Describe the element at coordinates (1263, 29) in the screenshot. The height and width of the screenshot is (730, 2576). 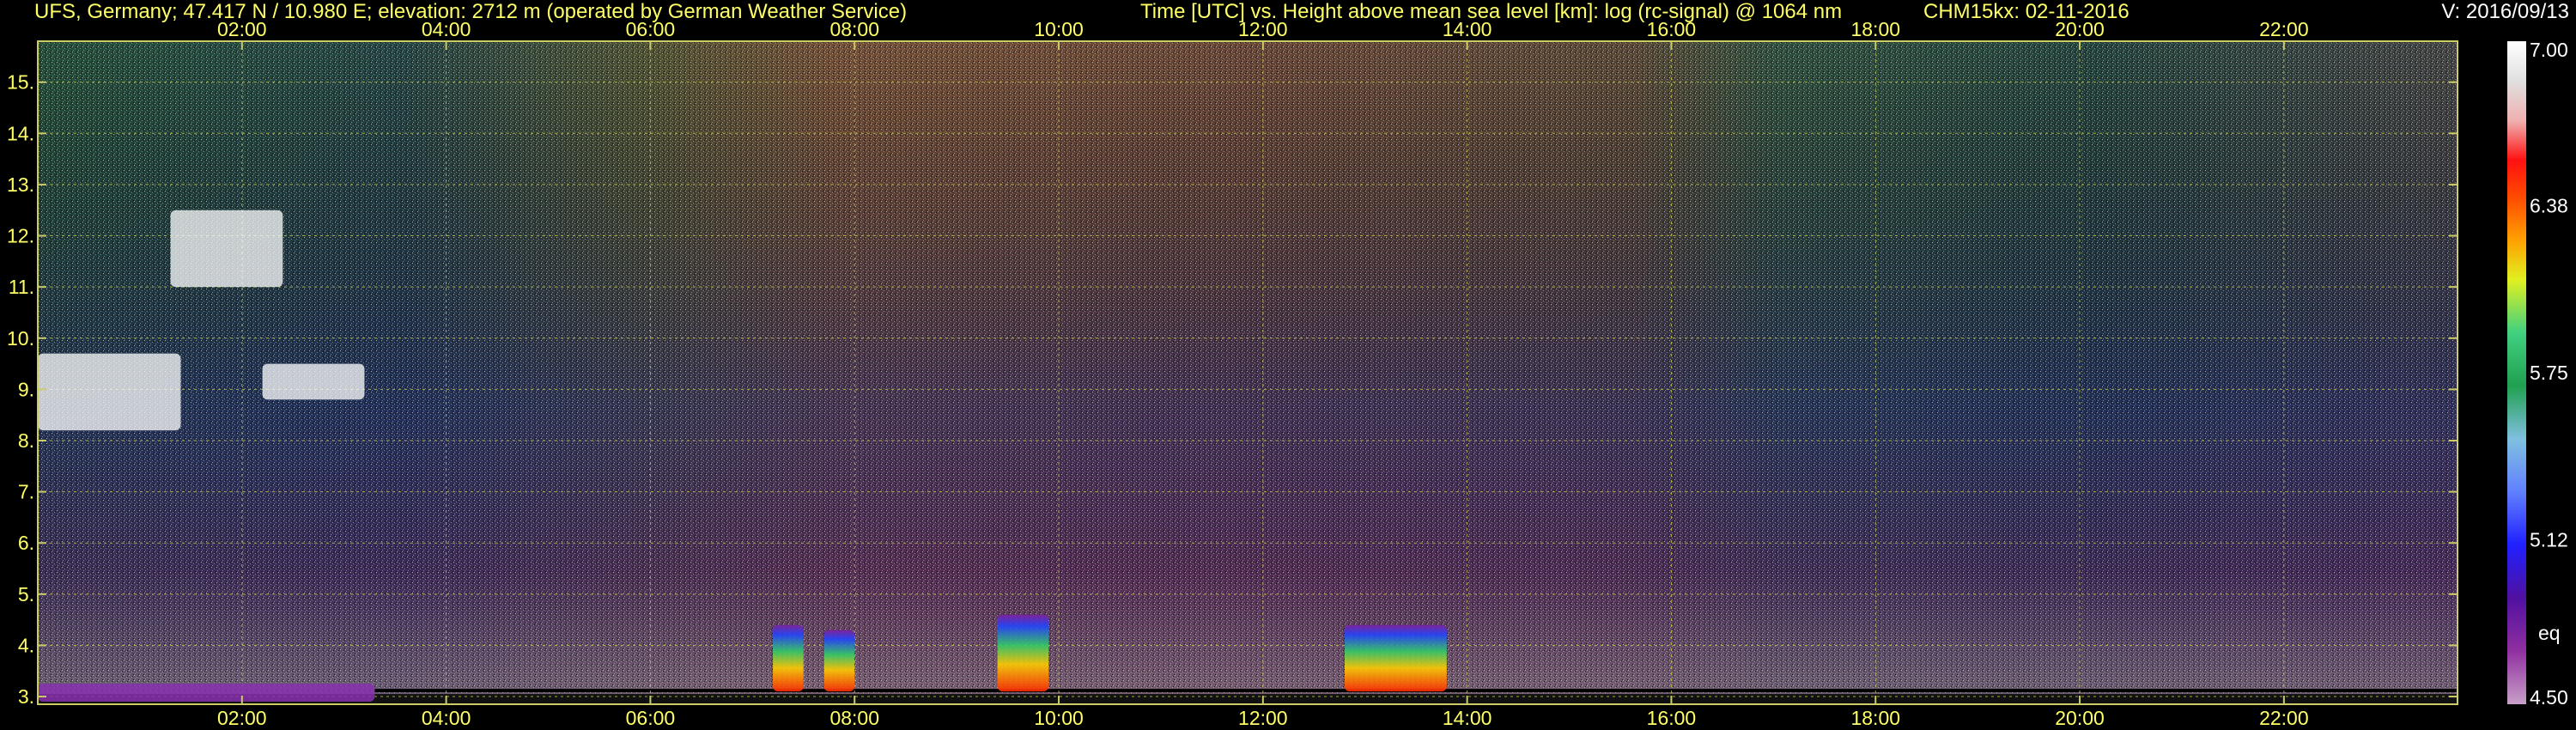
I see `x-tick-label-top: 12:00` at that location.